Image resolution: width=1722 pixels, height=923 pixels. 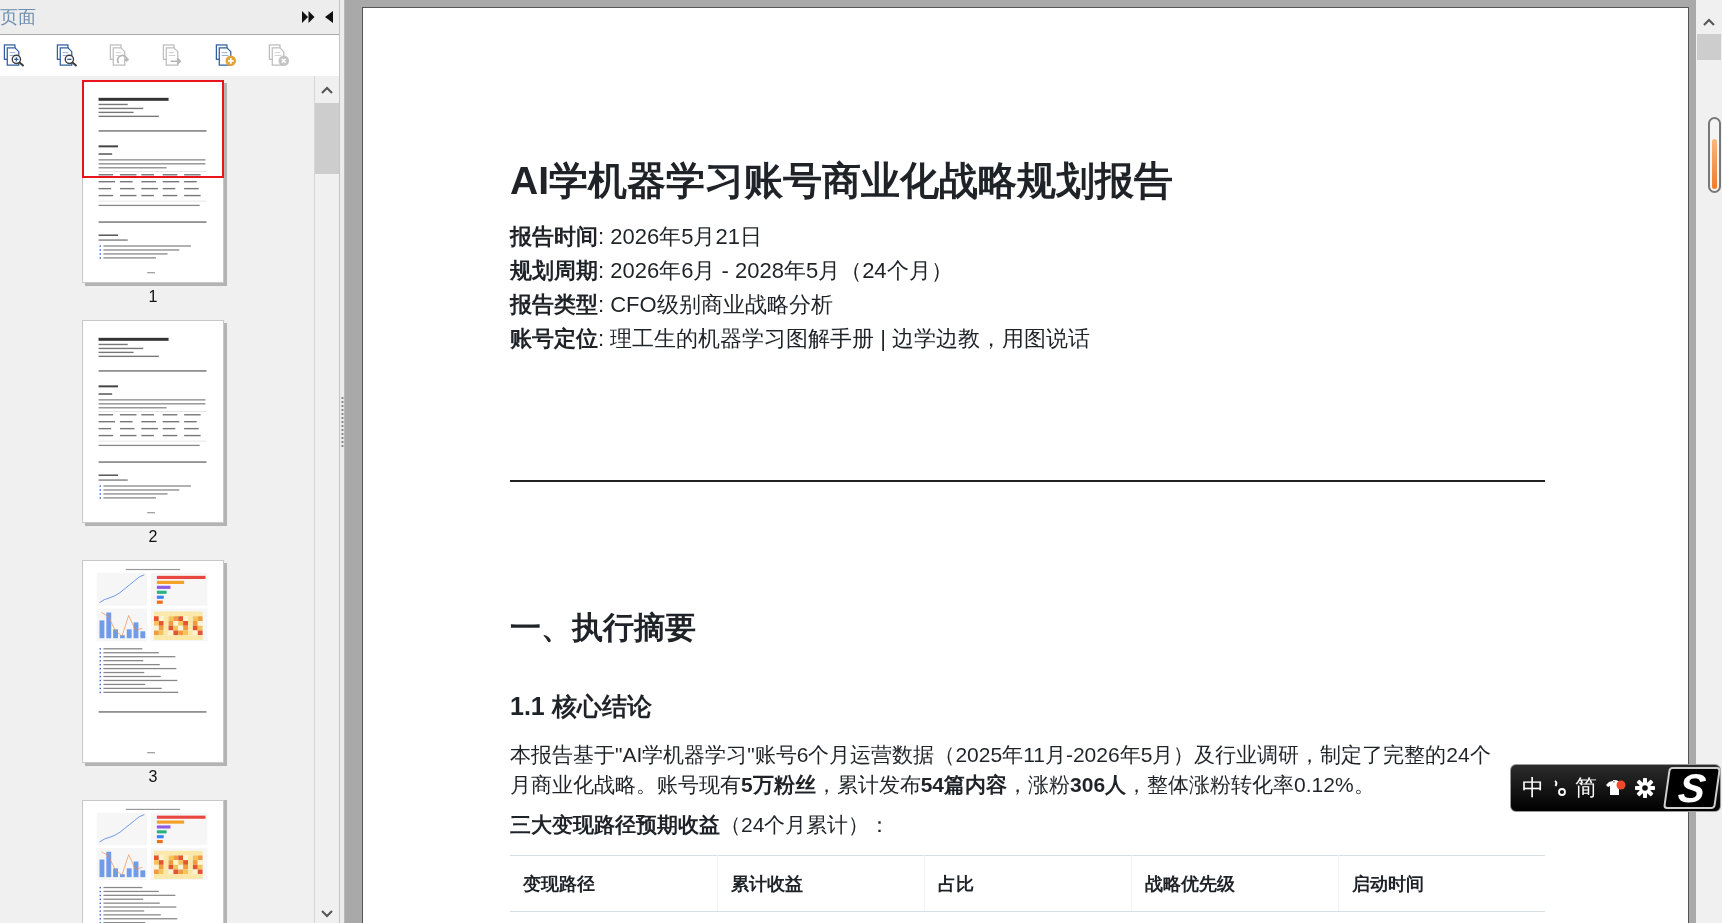 I want to click on page-zoom-out-icon, so click(x=66, y=55).